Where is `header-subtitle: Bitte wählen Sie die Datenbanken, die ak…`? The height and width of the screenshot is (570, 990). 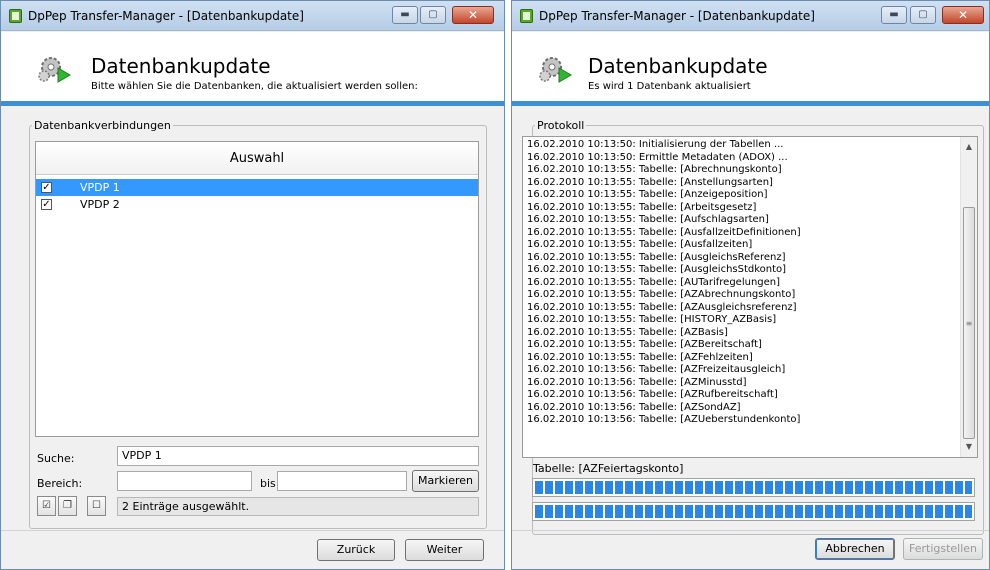 header-subtitle: Bitte wählen Sie die Datenbanken, die ak… is located at coordinates (254, 86).